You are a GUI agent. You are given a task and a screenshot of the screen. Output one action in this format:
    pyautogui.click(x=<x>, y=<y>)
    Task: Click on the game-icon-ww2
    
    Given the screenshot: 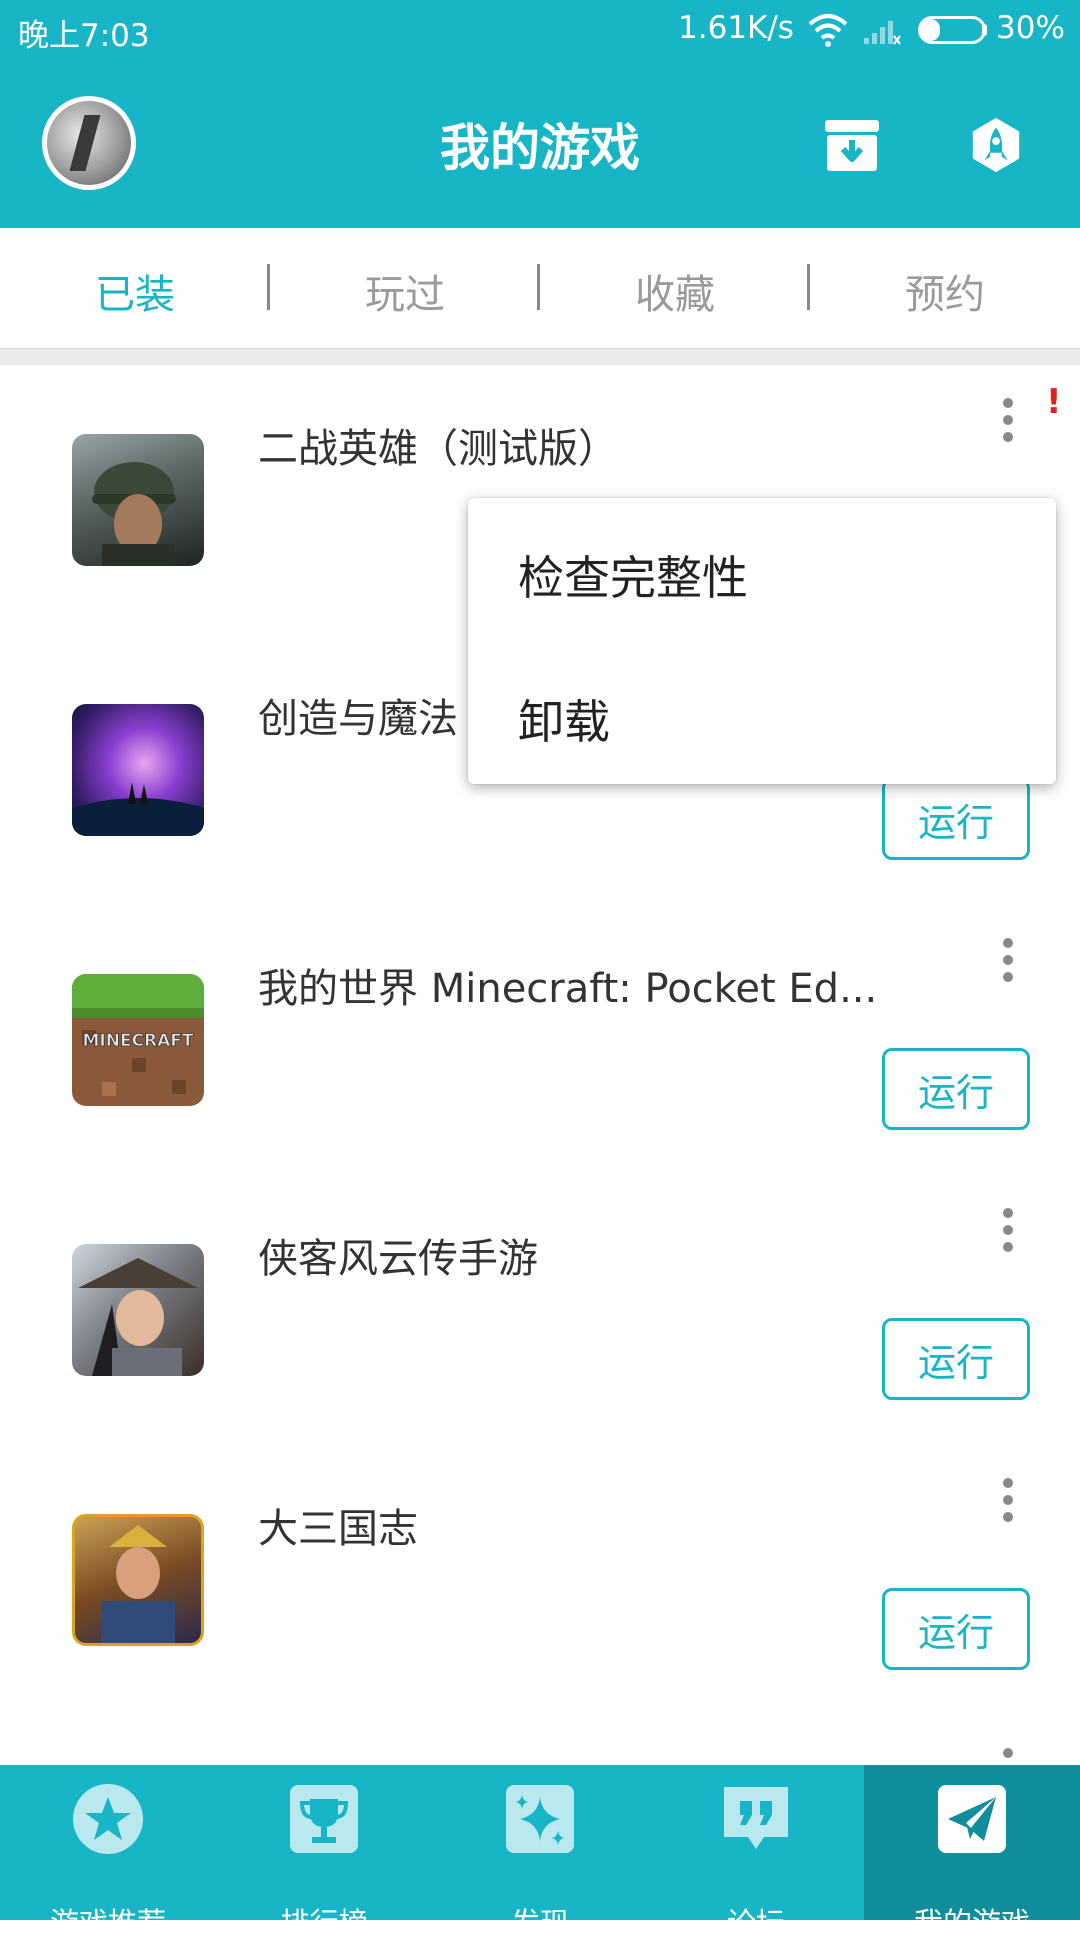 What is the action you would take?
    pyautogui.click(x=138, y=500)
    